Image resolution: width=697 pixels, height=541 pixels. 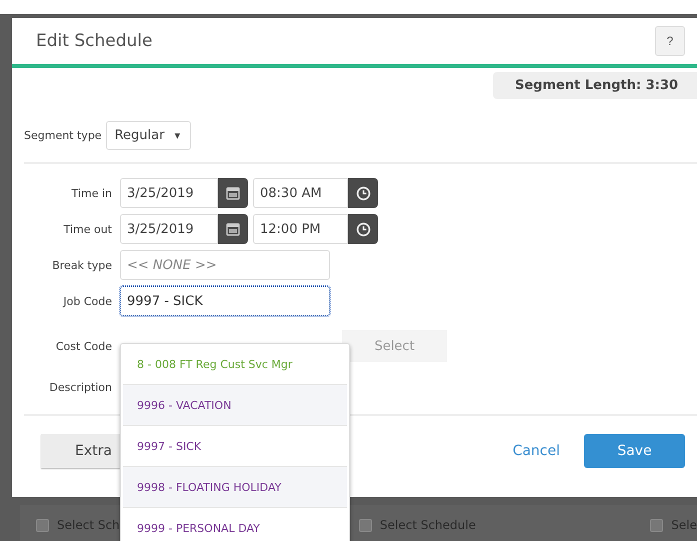 What do you see at coordinates (83, 346) in the screenshot?
I see `field-label: Cost Code` at bounding box center [83, 346].